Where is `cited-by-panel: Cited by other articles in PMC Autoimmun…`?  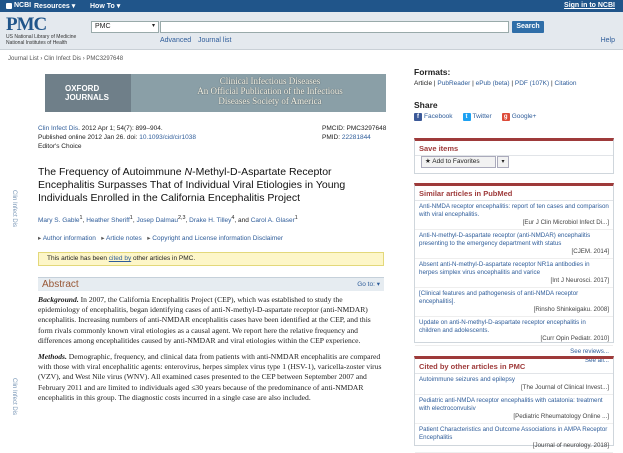
cited-by-panel: Cited by other articles in PMC Autoimmun… is located at coordinates (514, 404).